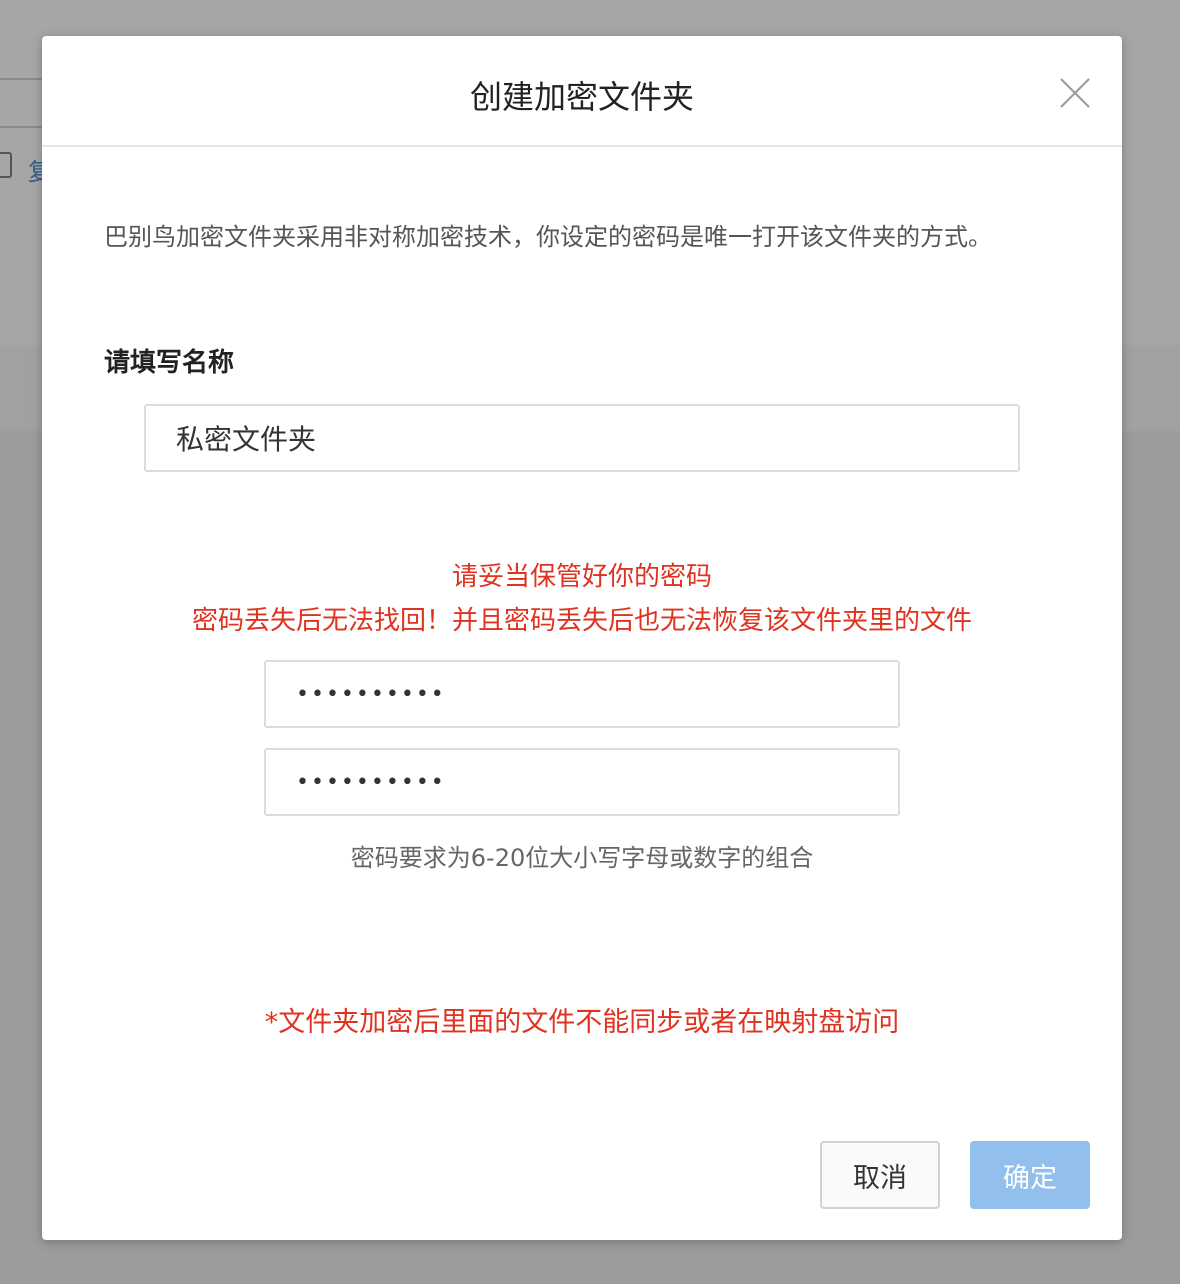 This screenshot has height=1284, width=1180. I want to click on close-icon, so click(1075, 93).